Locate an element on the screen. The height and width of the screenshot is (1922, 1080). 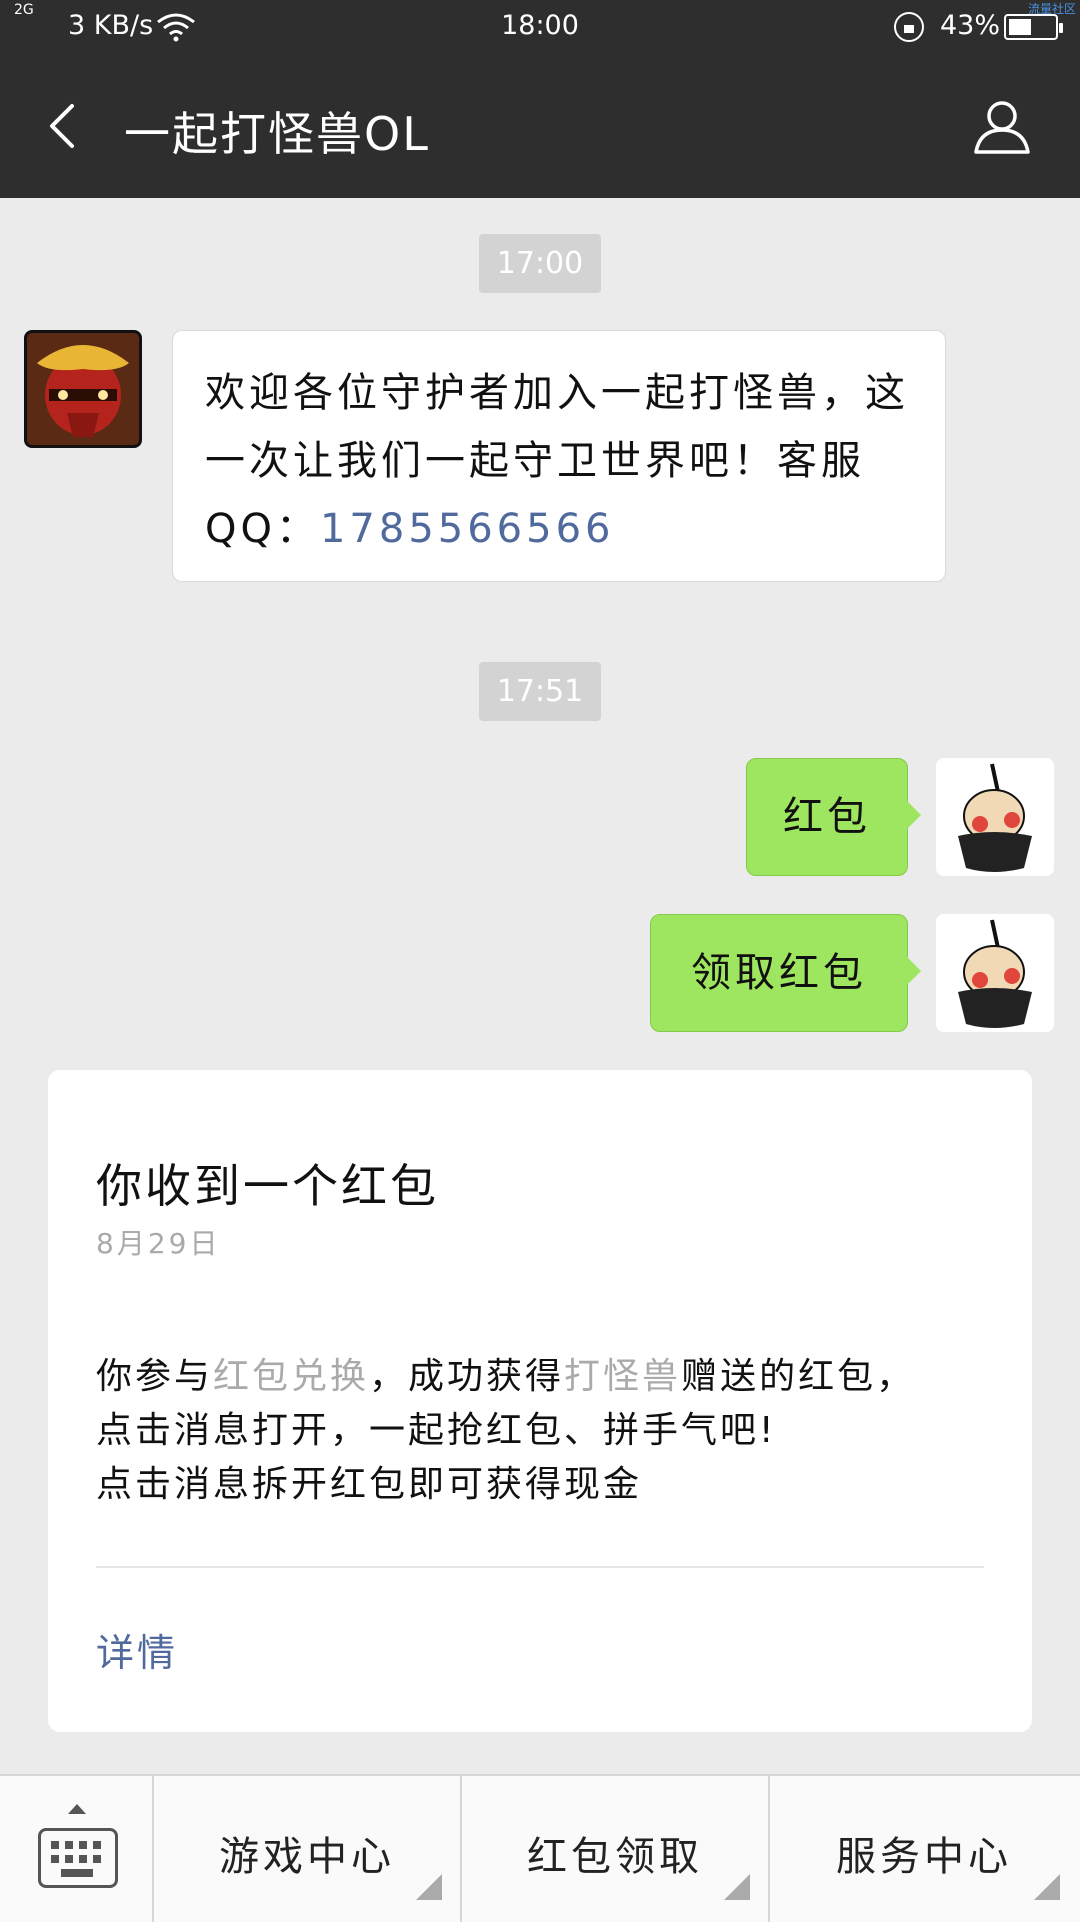
outgoing-message-bubble: 红包 is located at coordinates (833, 817).